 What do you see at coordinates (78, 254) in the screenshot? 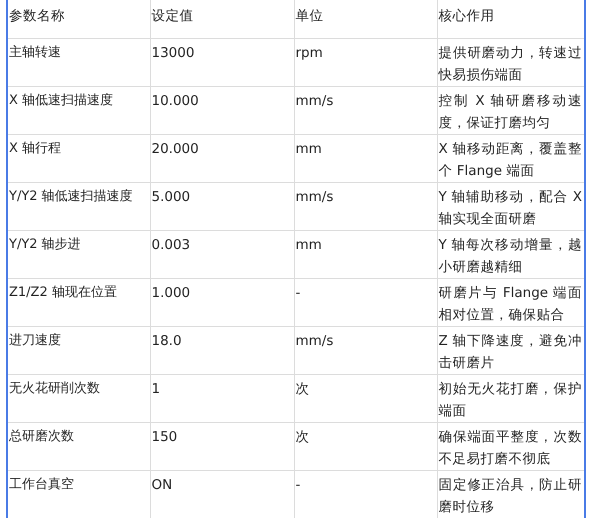
I see `table-cell: Y/Y2 轴步进` at bounding box center [78, 254].